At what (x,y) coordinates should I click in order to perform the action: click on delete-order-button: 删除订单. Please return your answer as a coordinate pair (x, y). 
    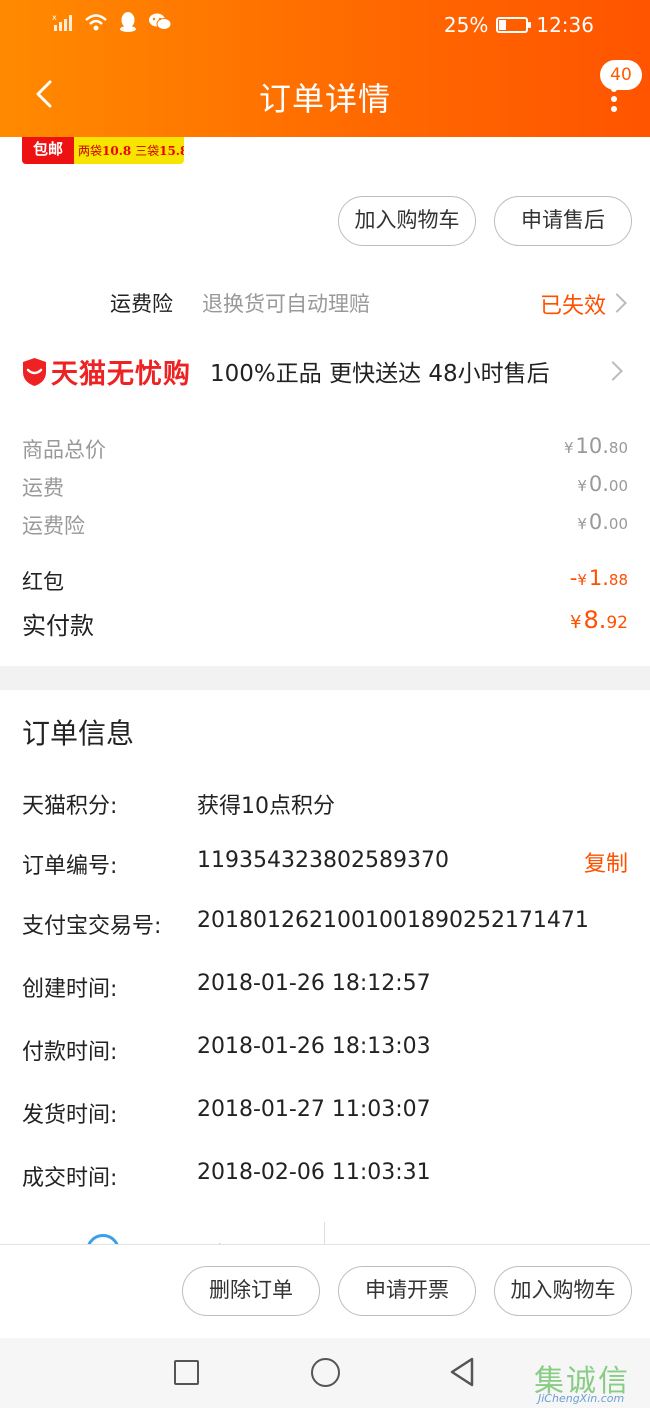
    Looking at the image, I should click on (251, 1291).